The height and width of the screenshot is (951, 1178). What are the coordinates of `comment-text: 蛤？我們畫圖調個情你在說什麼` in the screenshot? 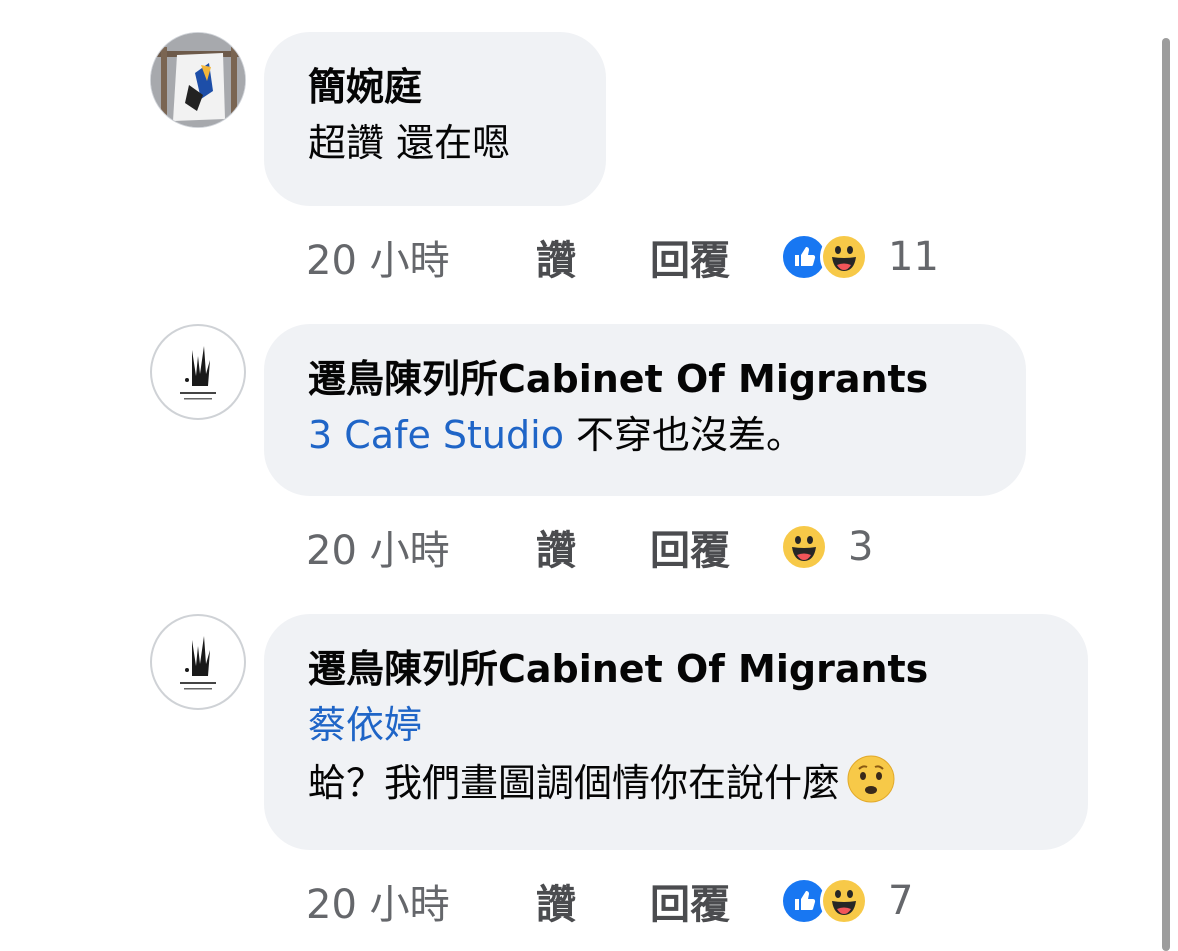 It's located at (676, 783).